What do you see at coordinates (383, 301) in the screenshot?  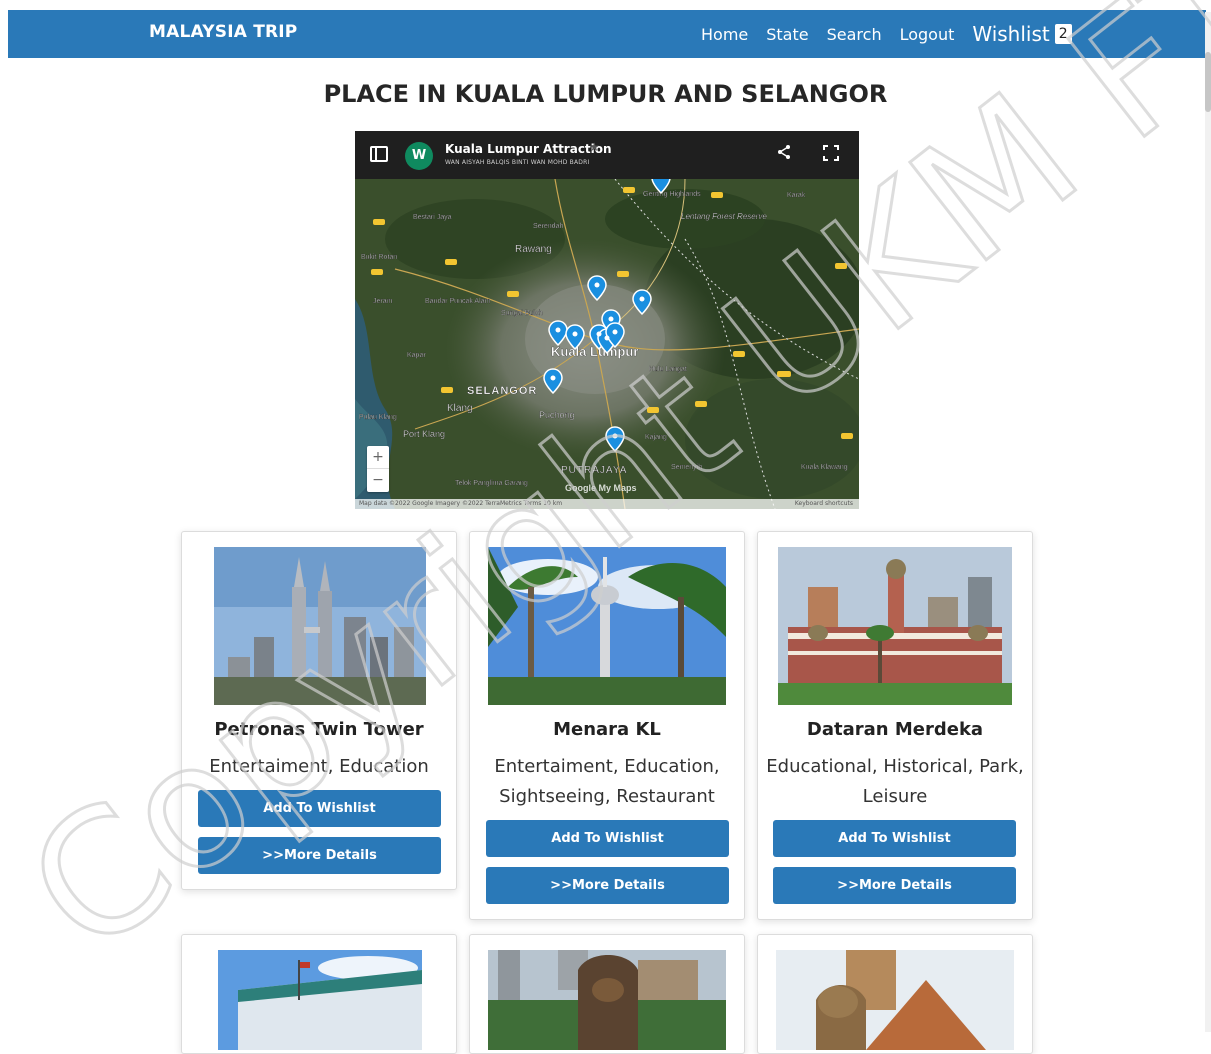 I see `map-label-jeram: Jeram` at bounding box center [383, 301].